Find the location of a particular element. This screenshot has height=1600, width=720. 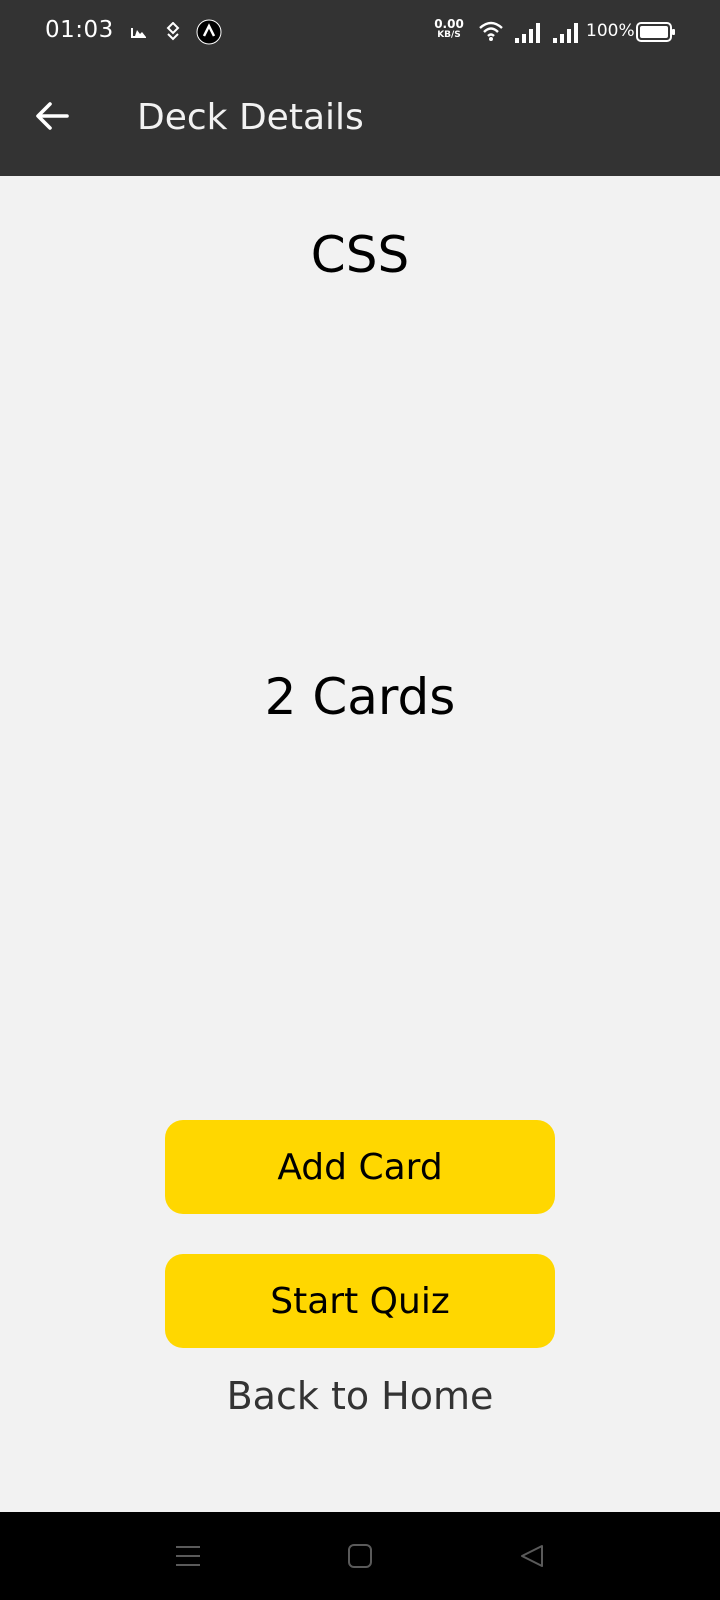

wifi-icon is located at coordinates (491, 33).